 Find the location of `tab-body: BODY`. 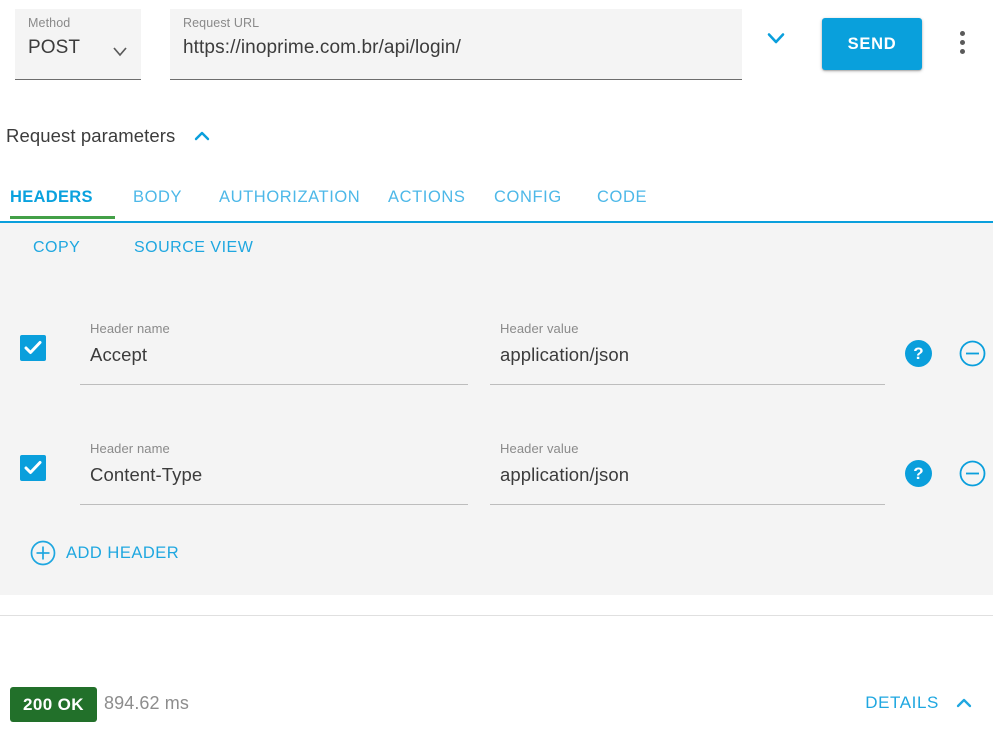

tab-body: BODY is located at coordinates (157, 197).